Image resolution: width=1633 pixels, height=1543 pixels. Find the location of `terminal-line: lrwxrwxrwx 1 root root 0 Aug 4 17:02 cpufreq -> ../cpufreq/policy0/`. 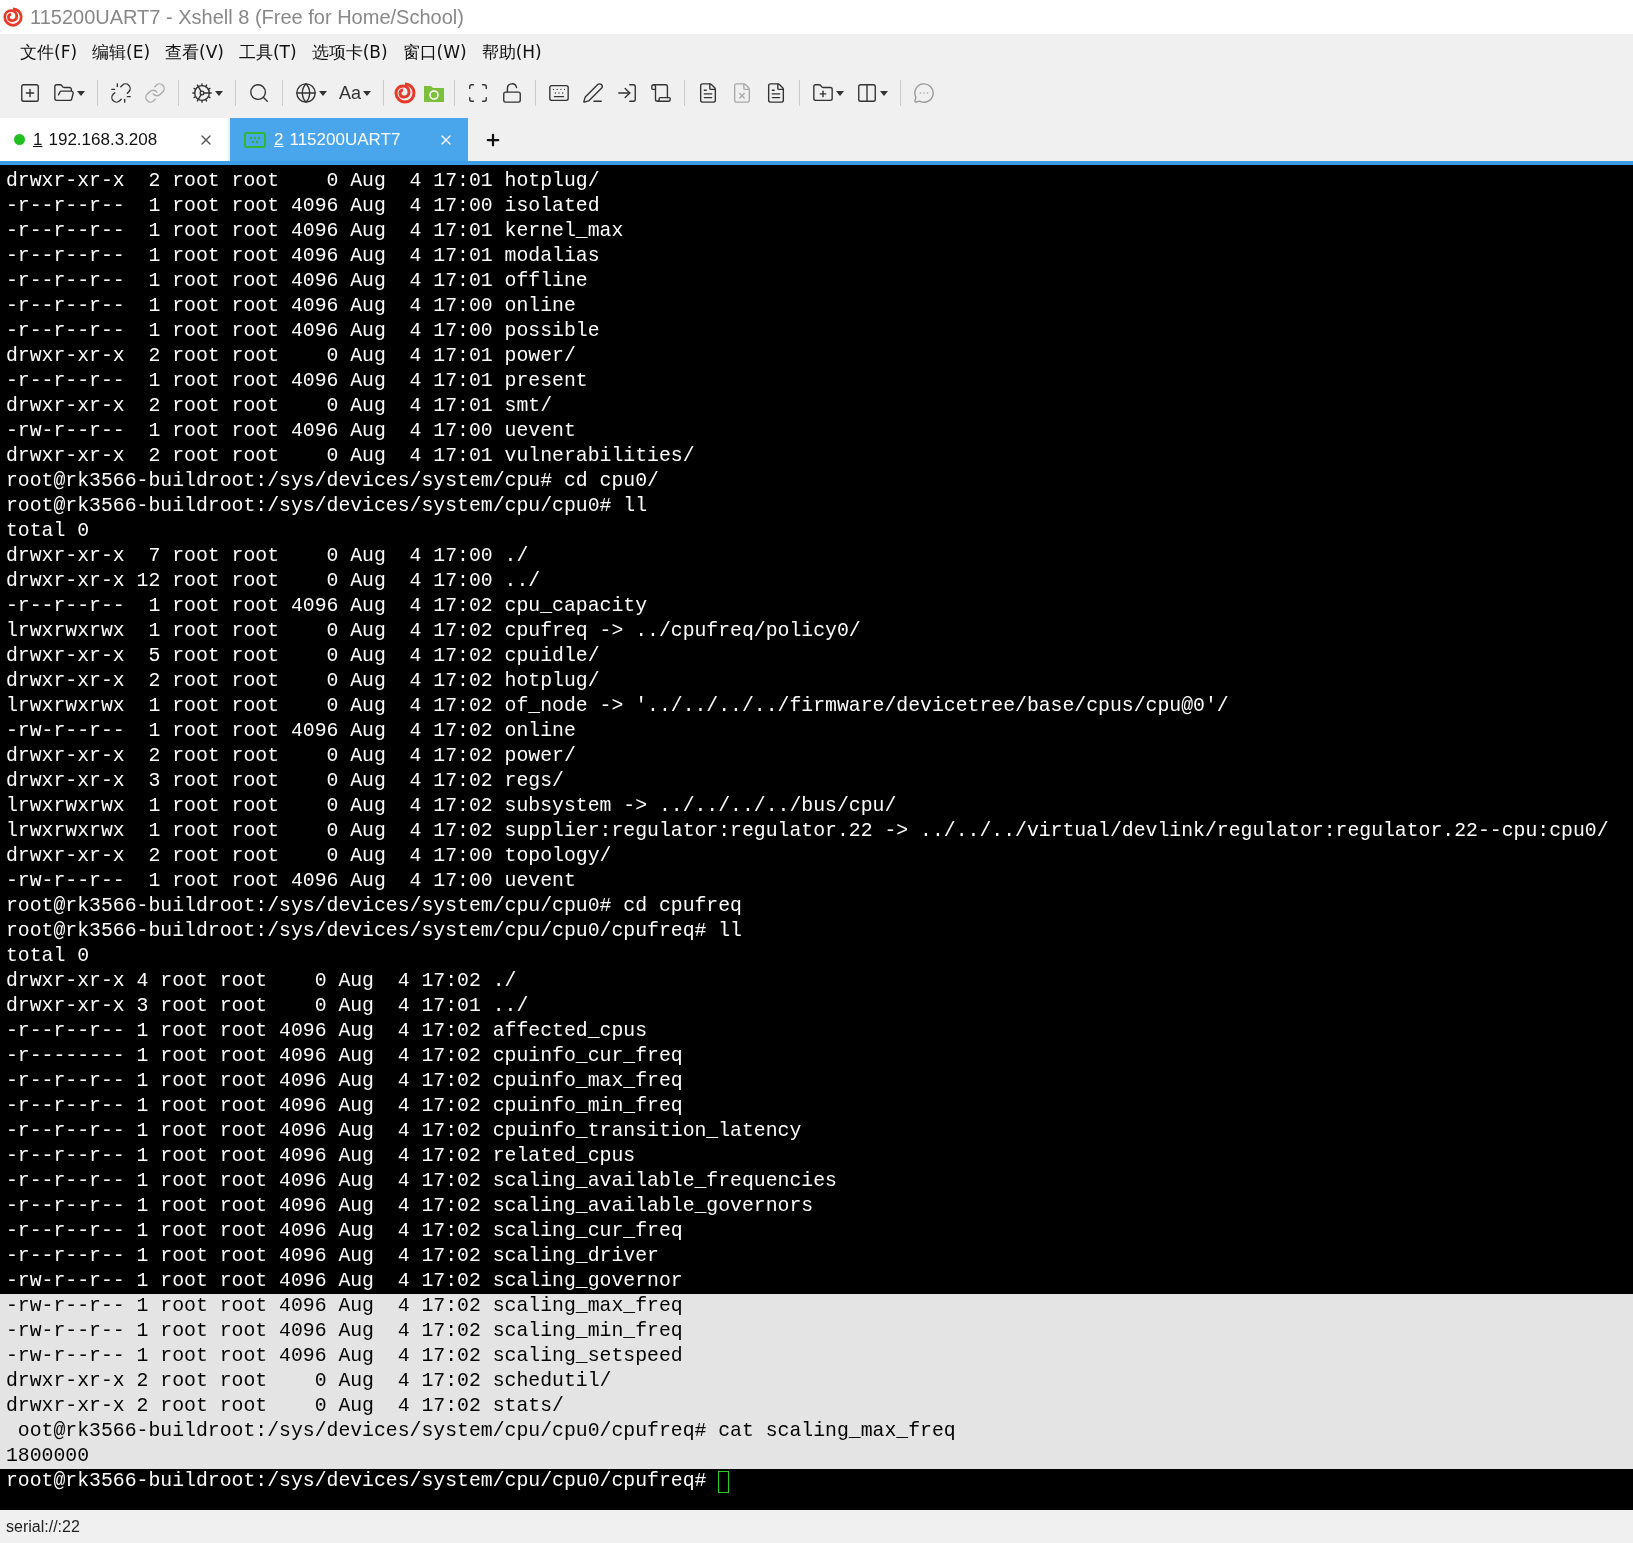

terminal-line: lrwxrwxrwx 1 root root 0 Aug 4 17:02 cpufreq -> ../cpufreq/policy0/ is located at coordinates (433, 631).